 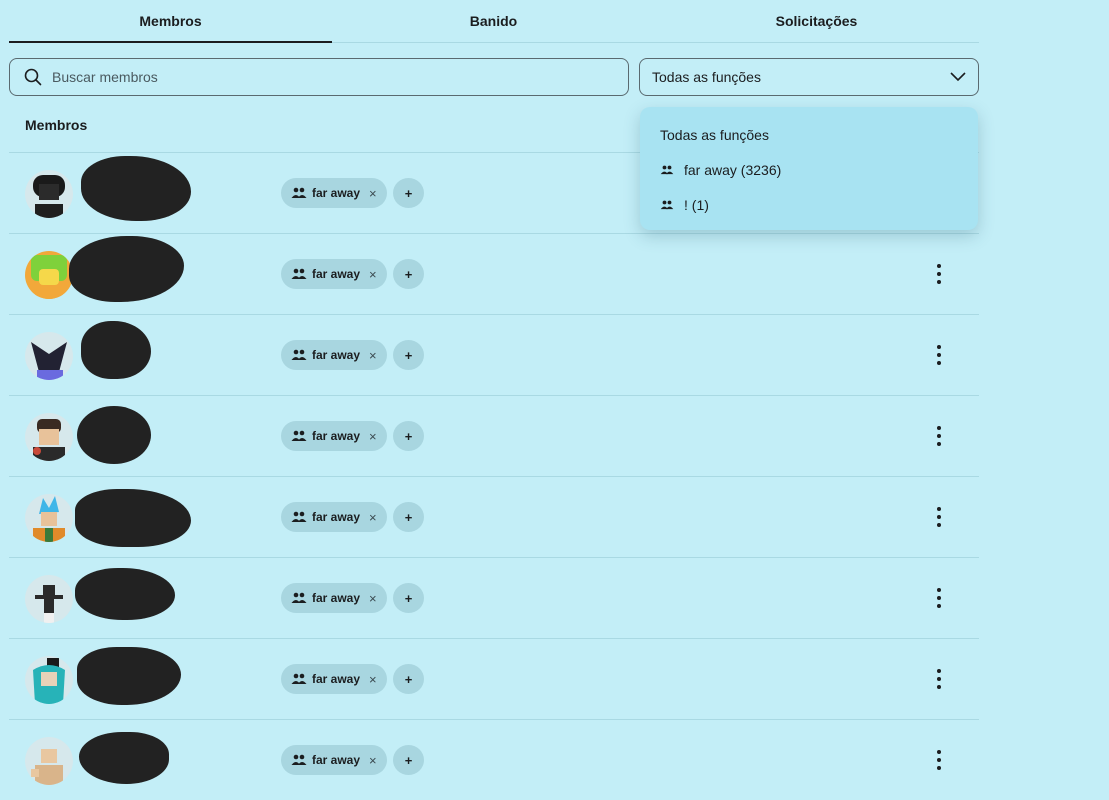 I want to click on role-filter-dropdown: Todas as funções far away (3236) ! (1), so click(x=809, y=168).